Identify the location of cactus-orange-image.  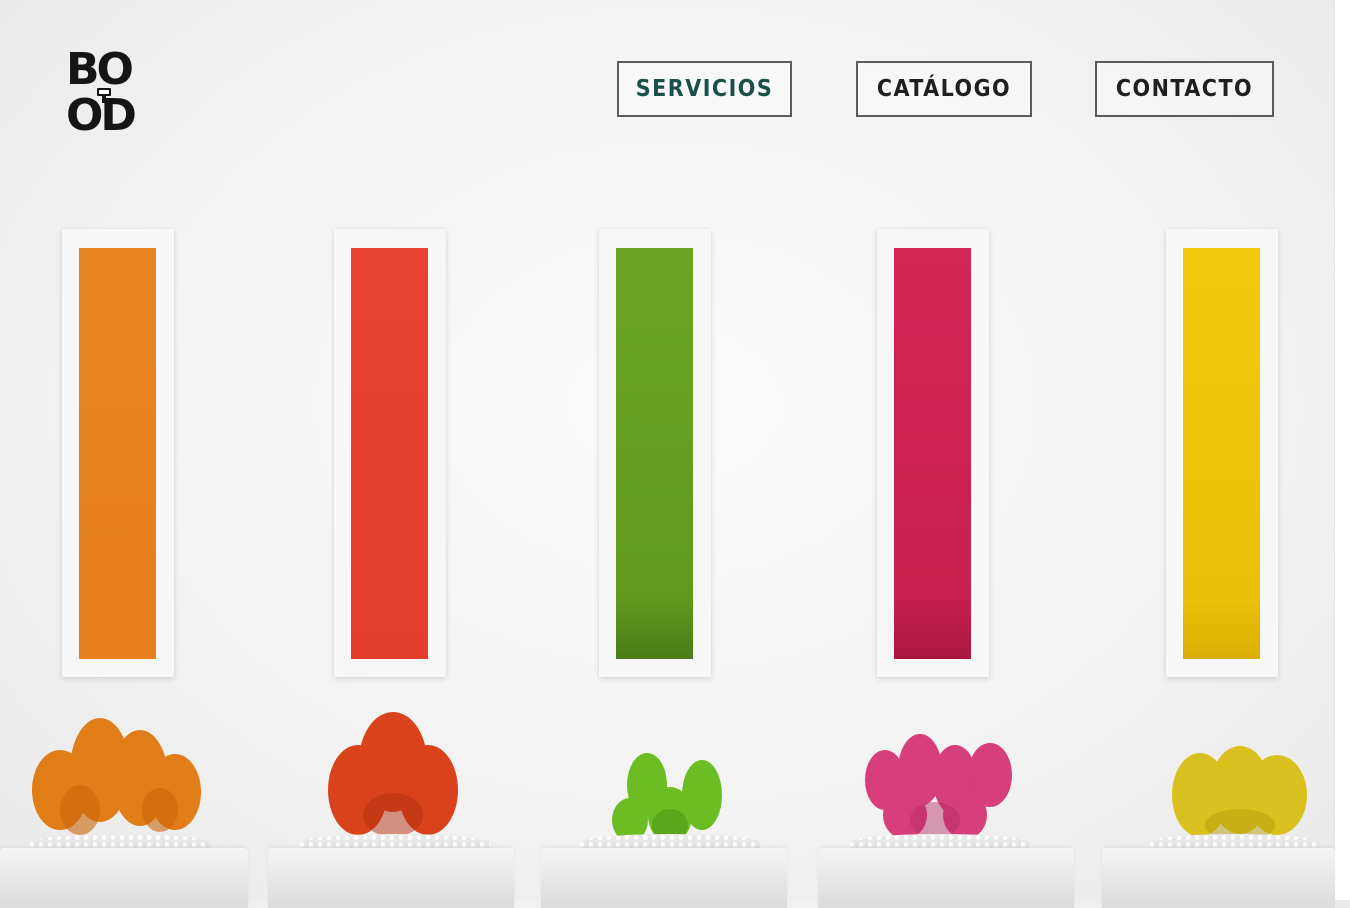
(116, 776).